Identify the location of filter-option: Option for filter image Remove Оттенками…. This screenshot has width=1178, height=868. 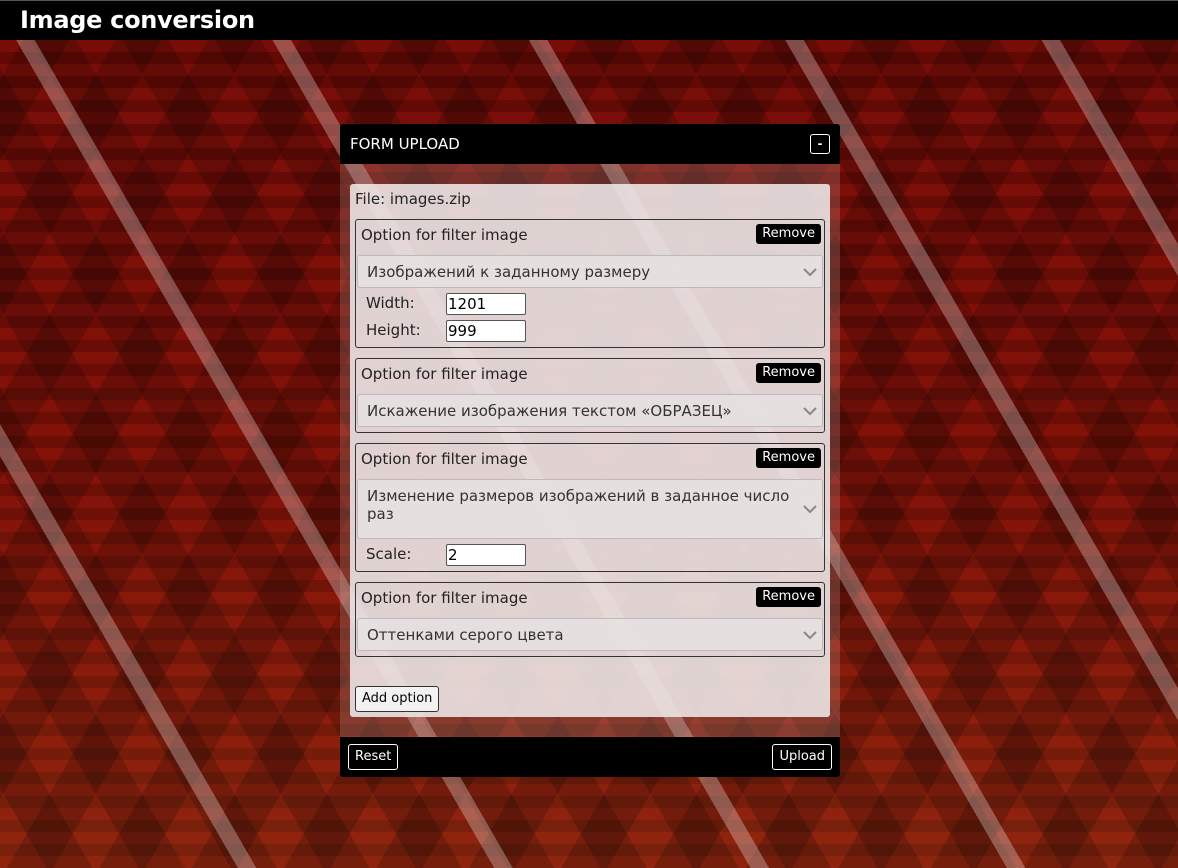
(590, 619).